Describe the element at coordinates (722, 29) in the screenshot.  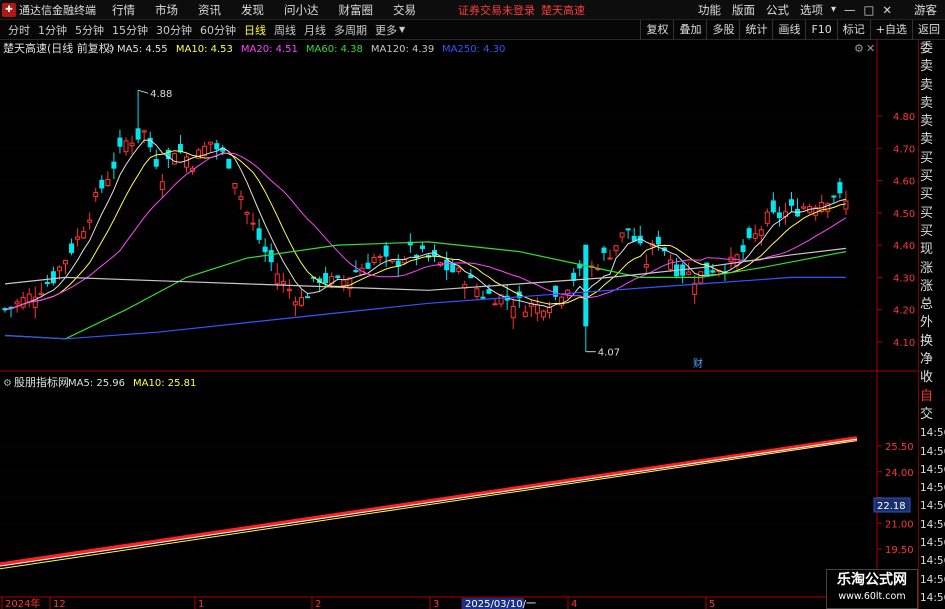
I see `multi-stock-button: 多股` at that location.